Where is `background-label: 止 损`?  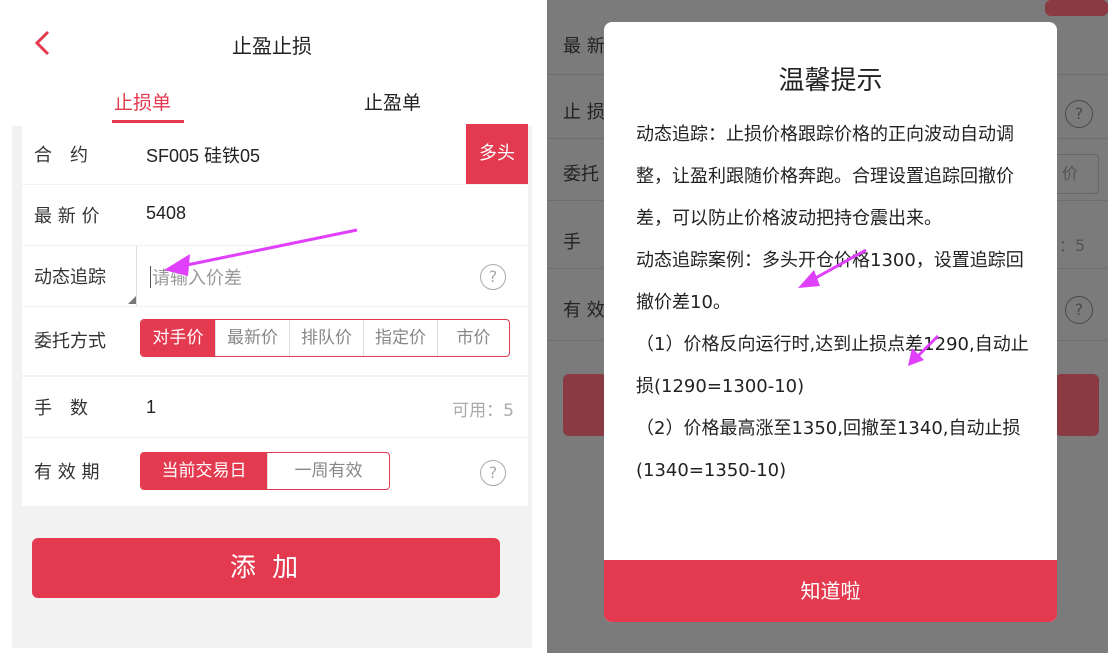
background-label: 止 损 is located at coordinates (584, 112).